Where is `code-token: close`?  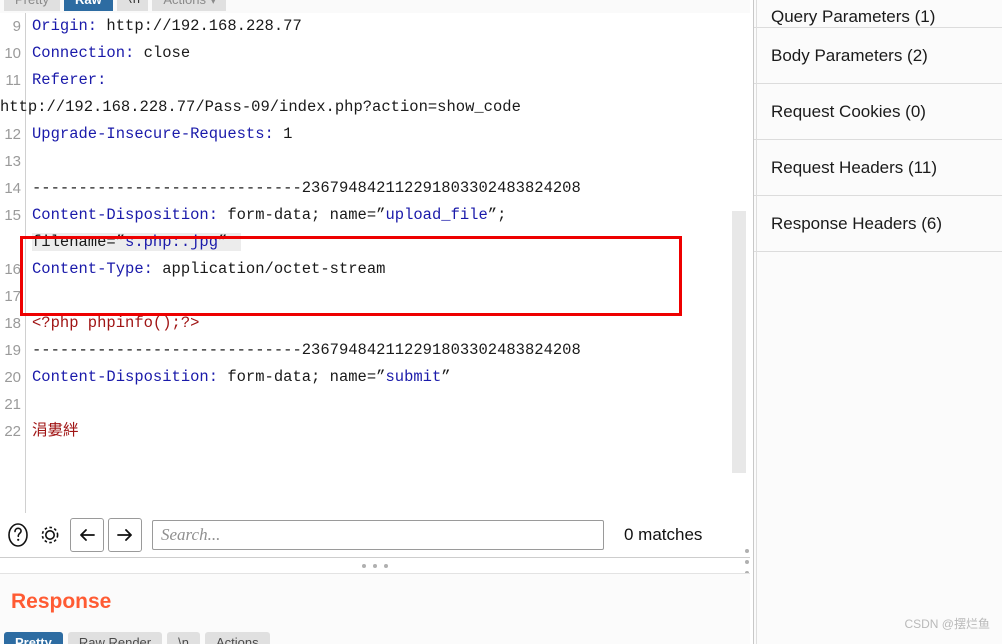
code-token: close is located at coordinates (162, 53).